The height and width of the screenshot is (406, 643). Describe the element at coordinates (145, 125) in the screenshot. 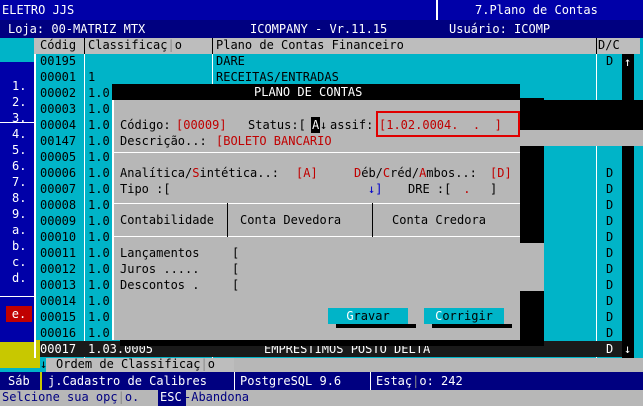

I see `codigo-label: Código:` at that location.